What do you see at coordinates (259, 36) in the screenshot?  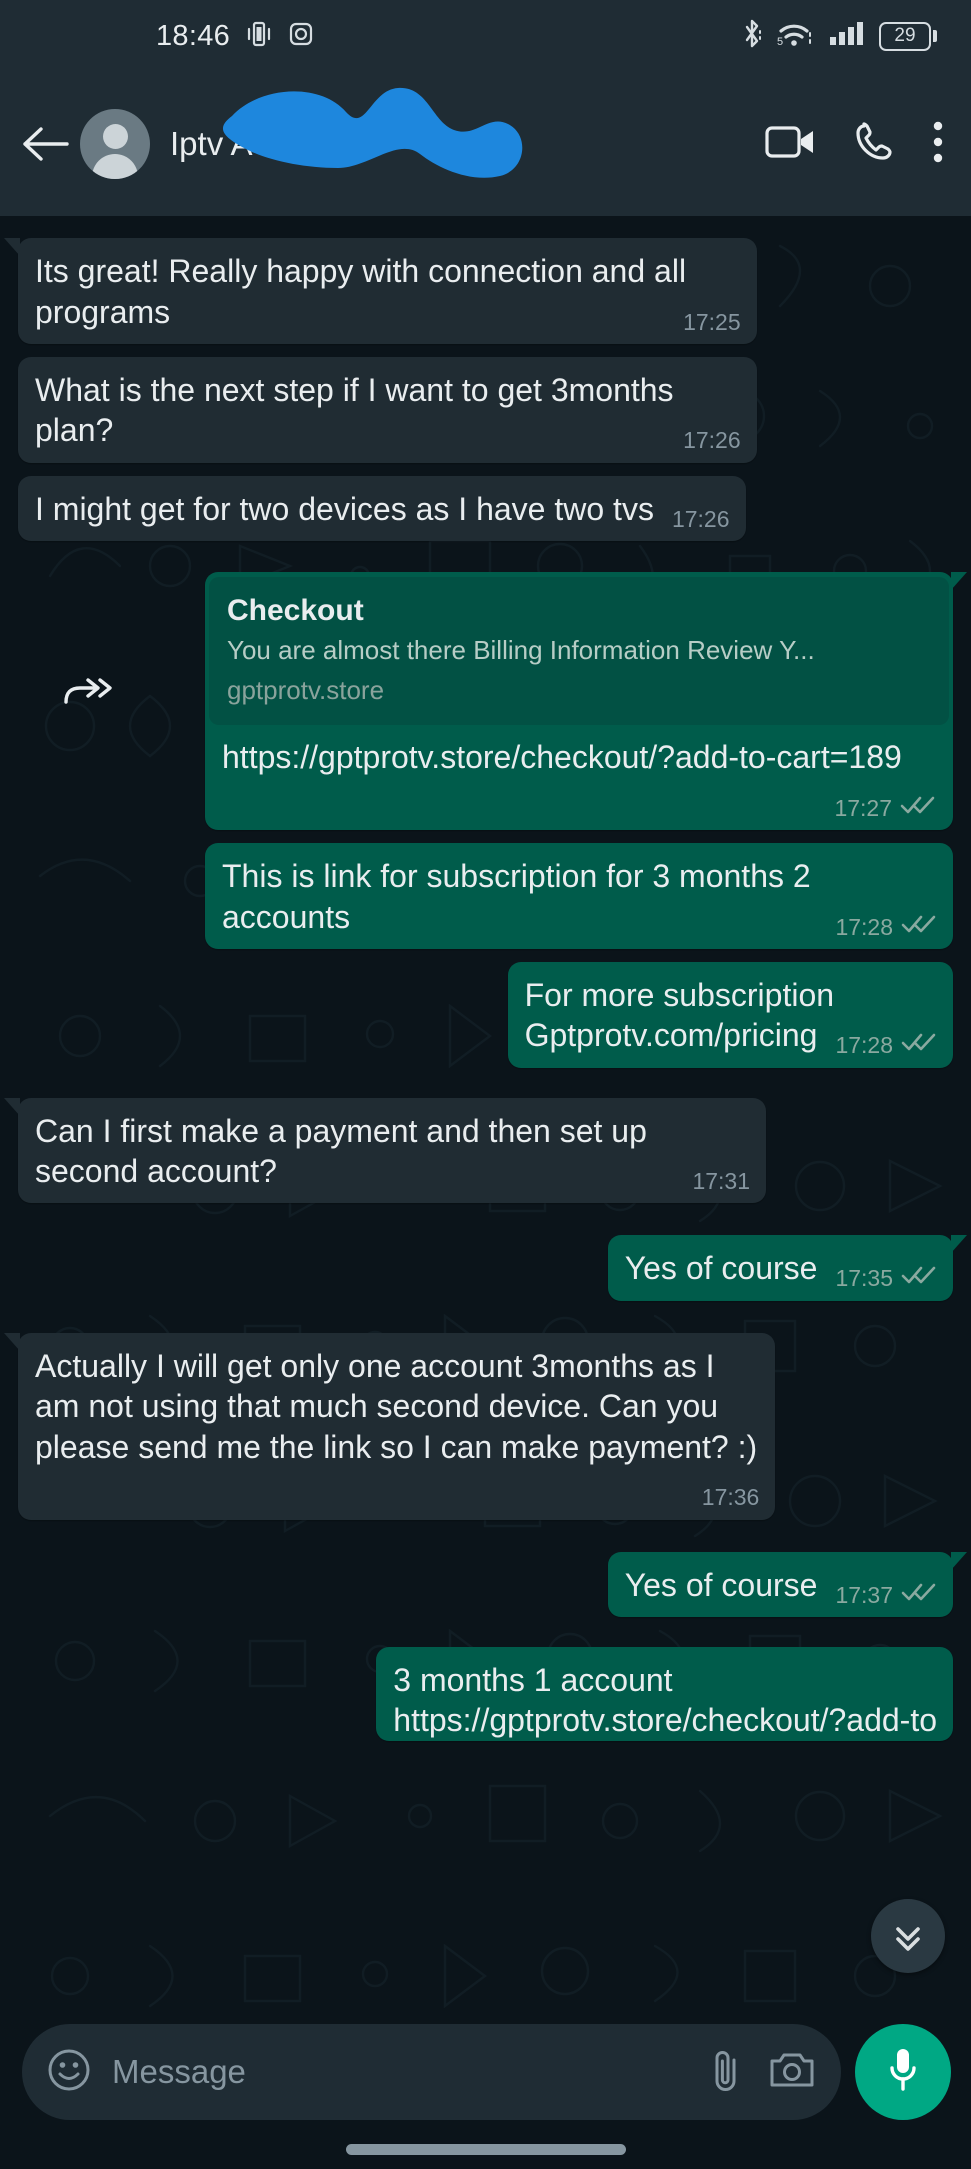 I see `vibrate-icon` at bounding box center [259, 36].